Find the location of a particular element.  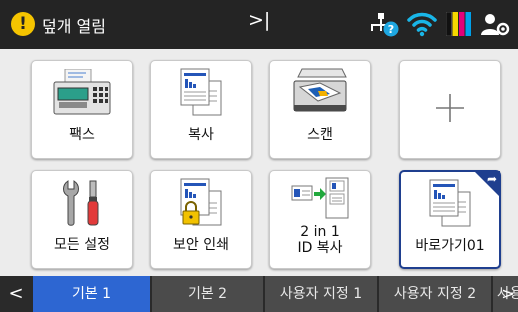

tile-label: 바로가기01 is located at coordinates (450, 246).